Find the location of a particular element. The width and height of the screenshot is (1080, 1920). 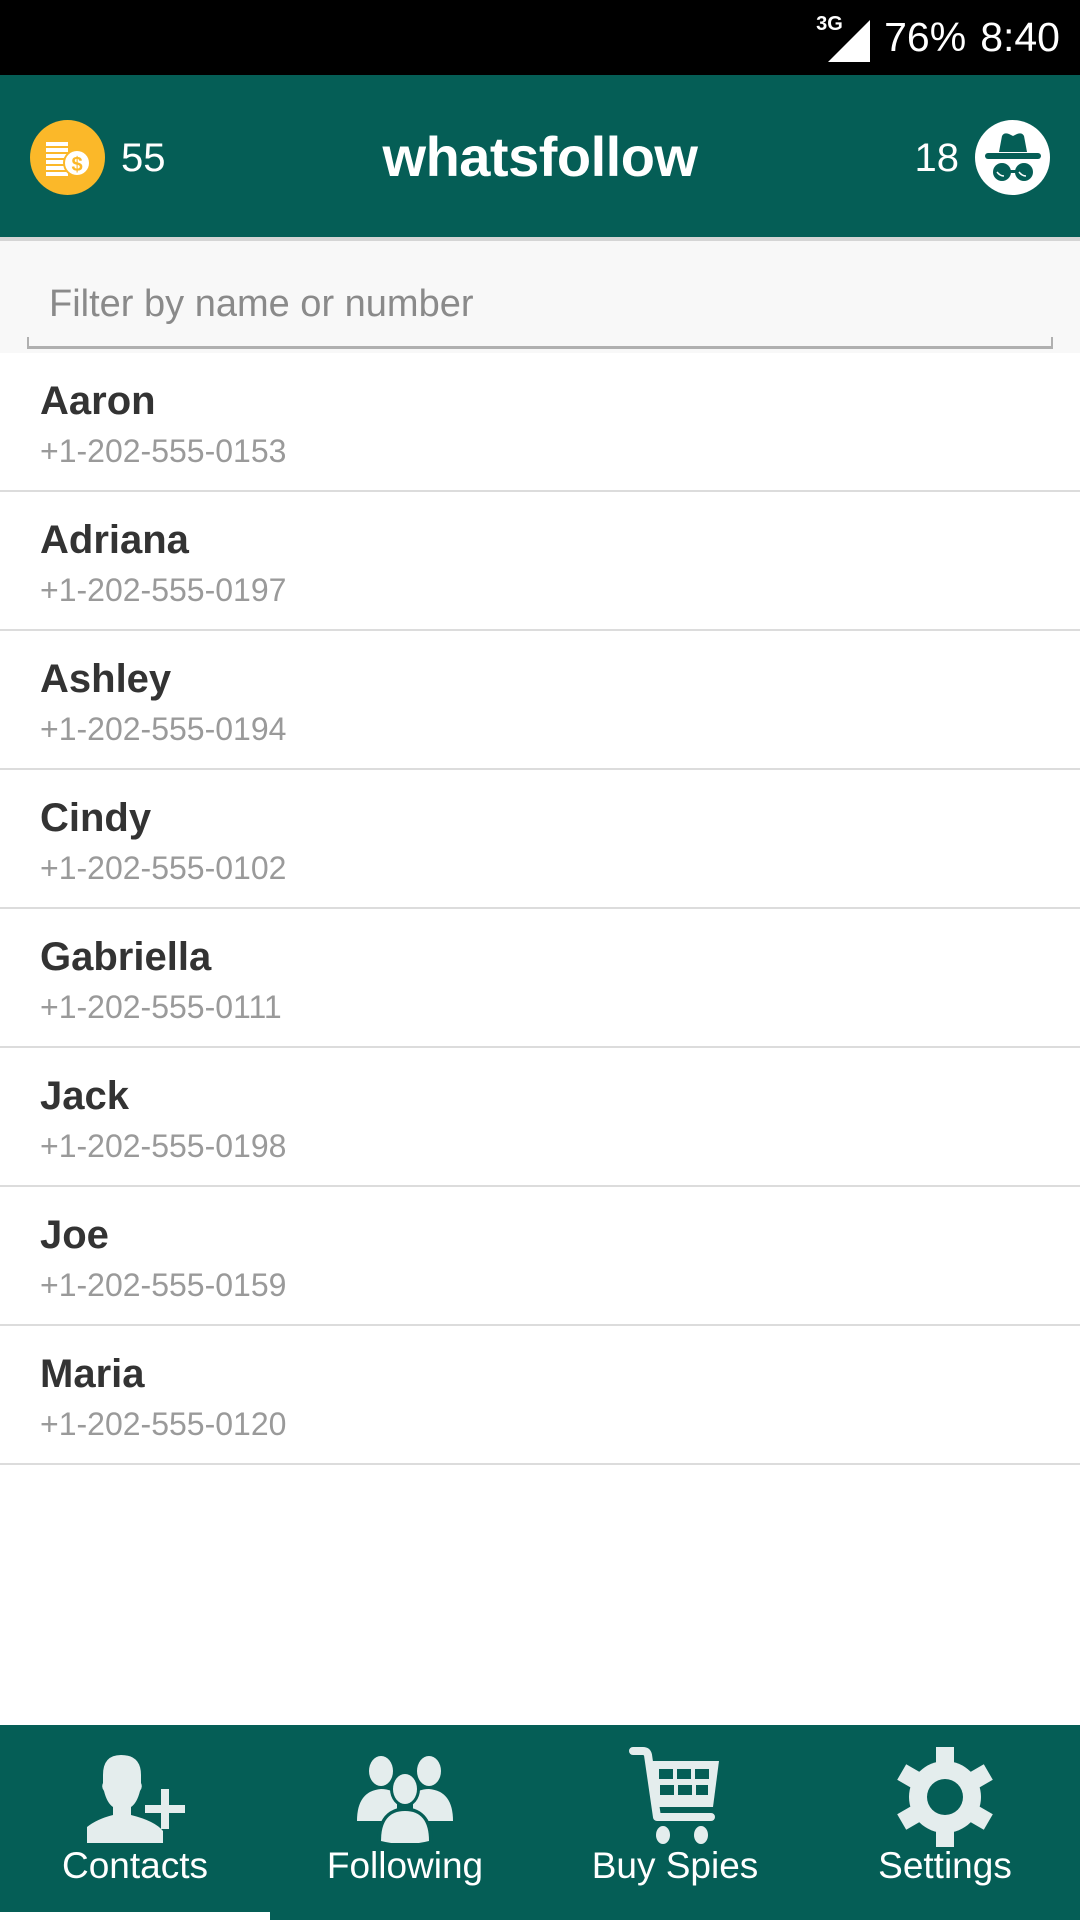

contact-name: Jack is located at coordinates (84, 1096).